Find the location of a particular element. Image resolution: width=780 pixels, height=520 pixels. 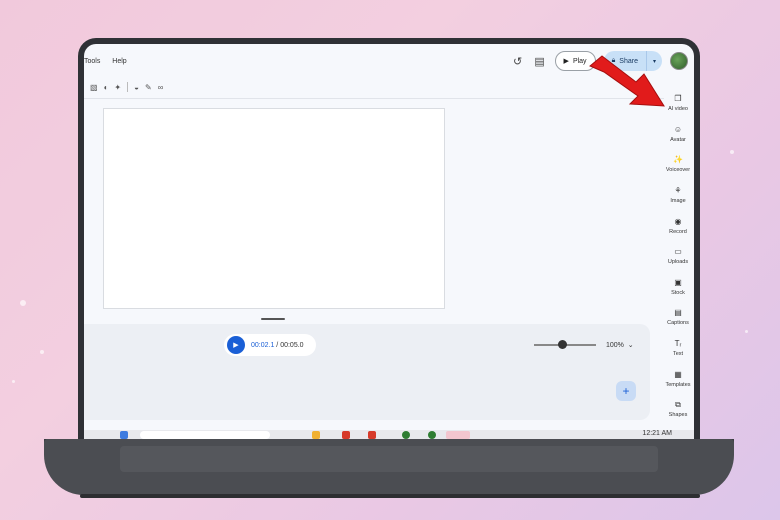

animation-icon: ✦ is located at coordinates (117, 87).